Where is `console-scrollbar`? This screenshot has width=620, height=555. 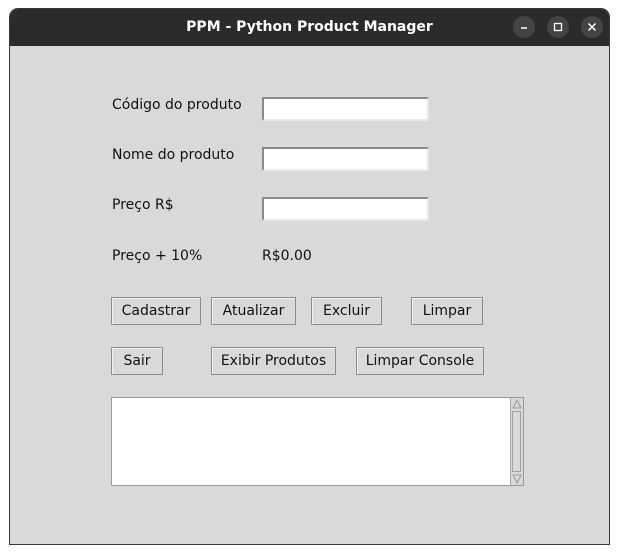 console-scrollbar is located at coordinates (516, 441).